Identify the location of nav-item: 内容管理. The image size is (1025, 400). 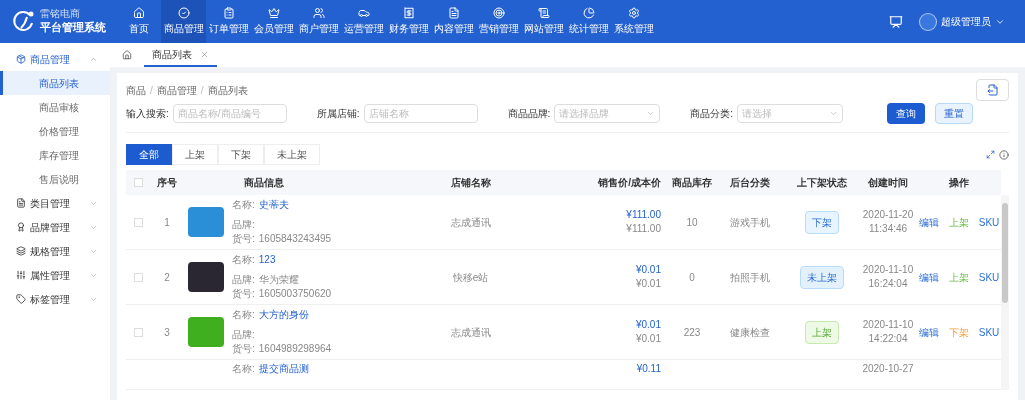
(453, 21).